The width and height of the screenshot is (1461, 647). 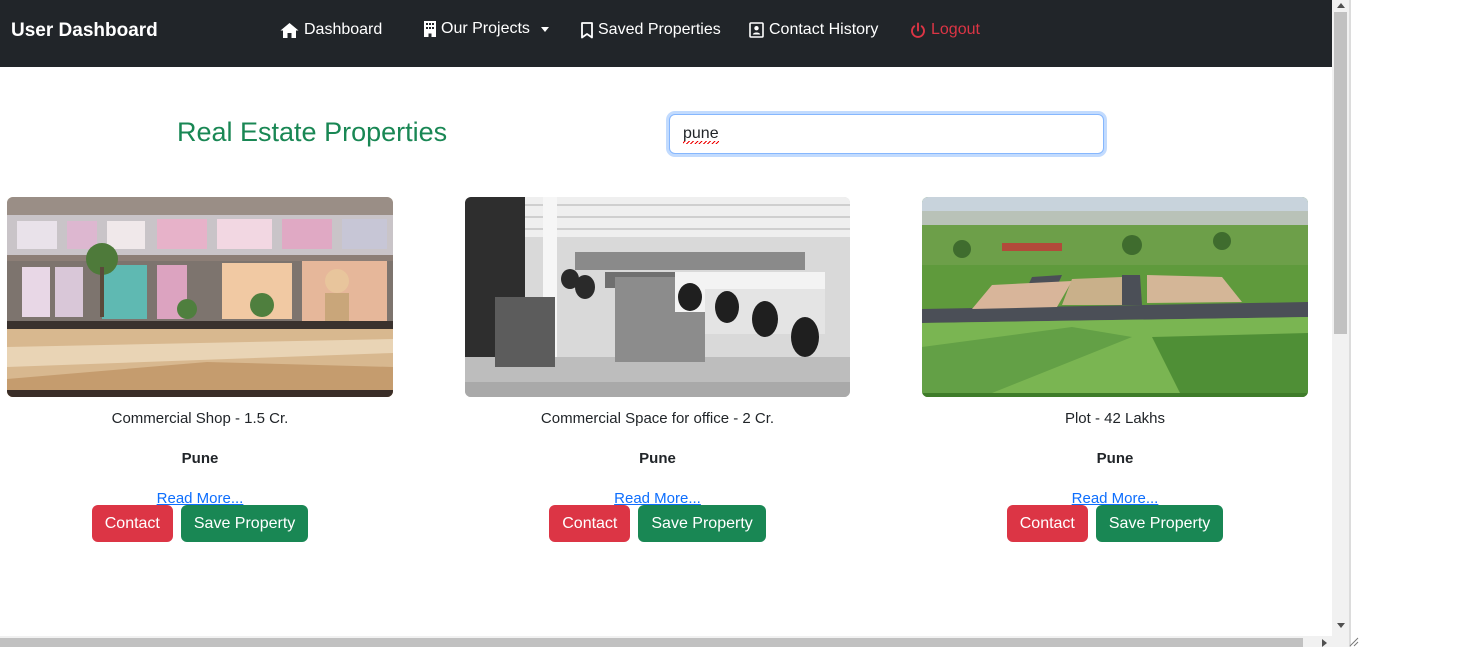 What do you see at coordinates (756, 30) in the screenshot?
I see `contact-card-icon` at bounding box center [756, 30].